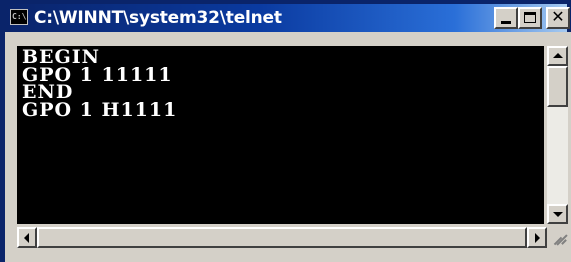 Image resolution: width=571 pixels, height=262 pixels. I want to click on resize-grip-icon, so click(558, 239).